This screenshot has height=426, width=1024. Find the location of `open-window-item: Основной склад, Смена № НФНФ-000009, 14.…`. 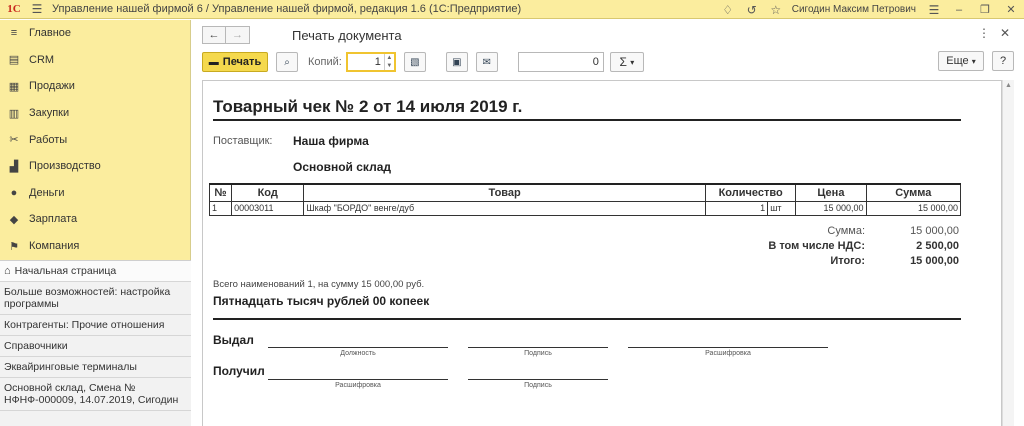

open-window-item: Основной склад, Смена № НФНФ-000009, 14.… is located at coordinates (95, 394).